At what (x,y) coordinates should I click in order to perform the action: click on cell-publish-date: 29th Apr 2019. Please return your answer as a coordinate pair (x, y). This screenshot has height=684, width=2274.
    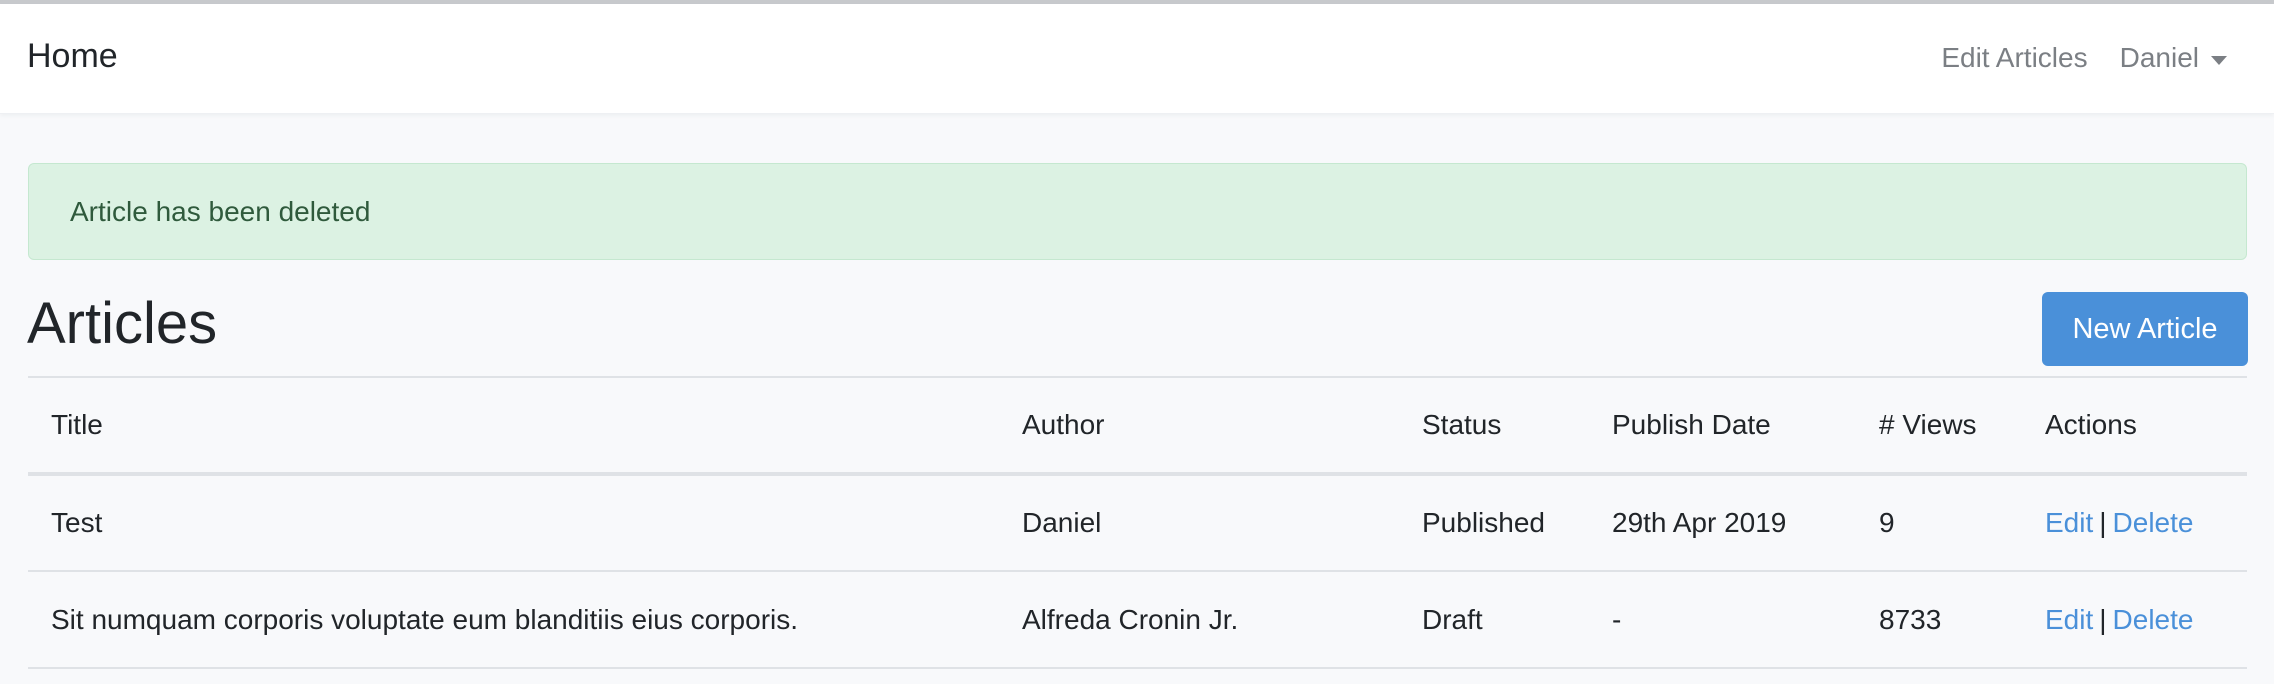
    Looking at the image, I should click on (1699, 522).